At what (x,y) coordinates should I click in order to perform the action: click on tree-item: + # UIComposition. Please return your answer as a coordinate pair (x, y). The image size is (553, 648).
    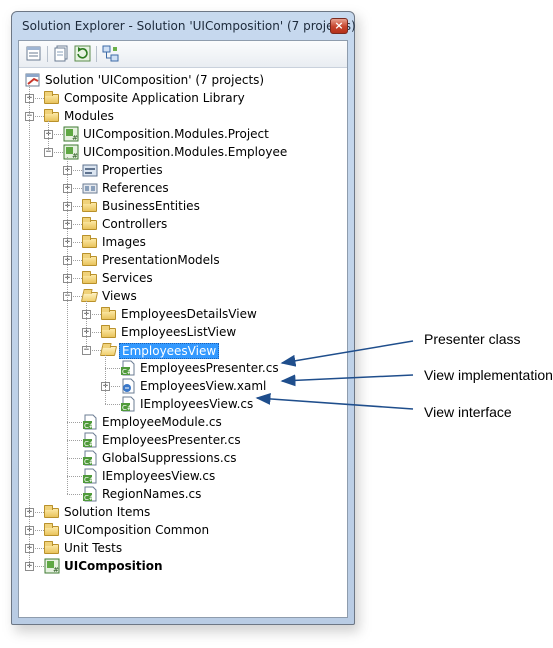
    Looking at the image, I should click on (183, 566).